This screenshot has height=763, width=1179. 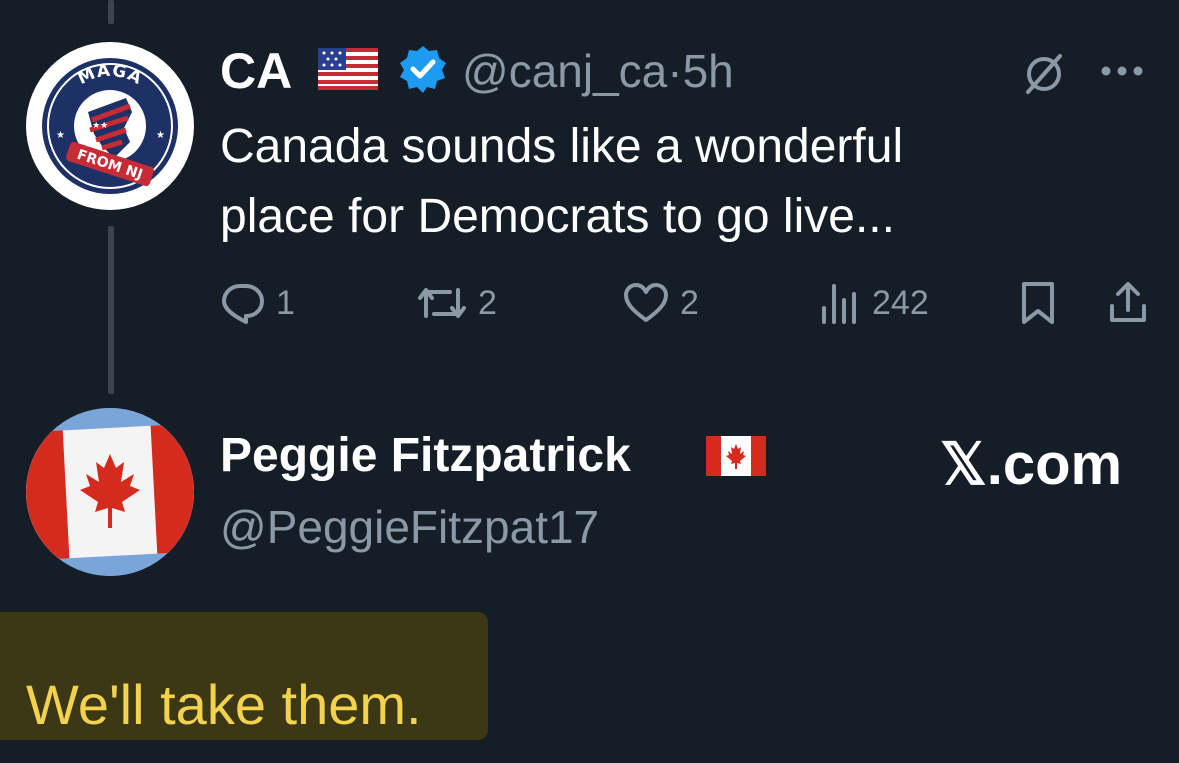 I want to click on bookmark-button, so click(x=1038, y=303).